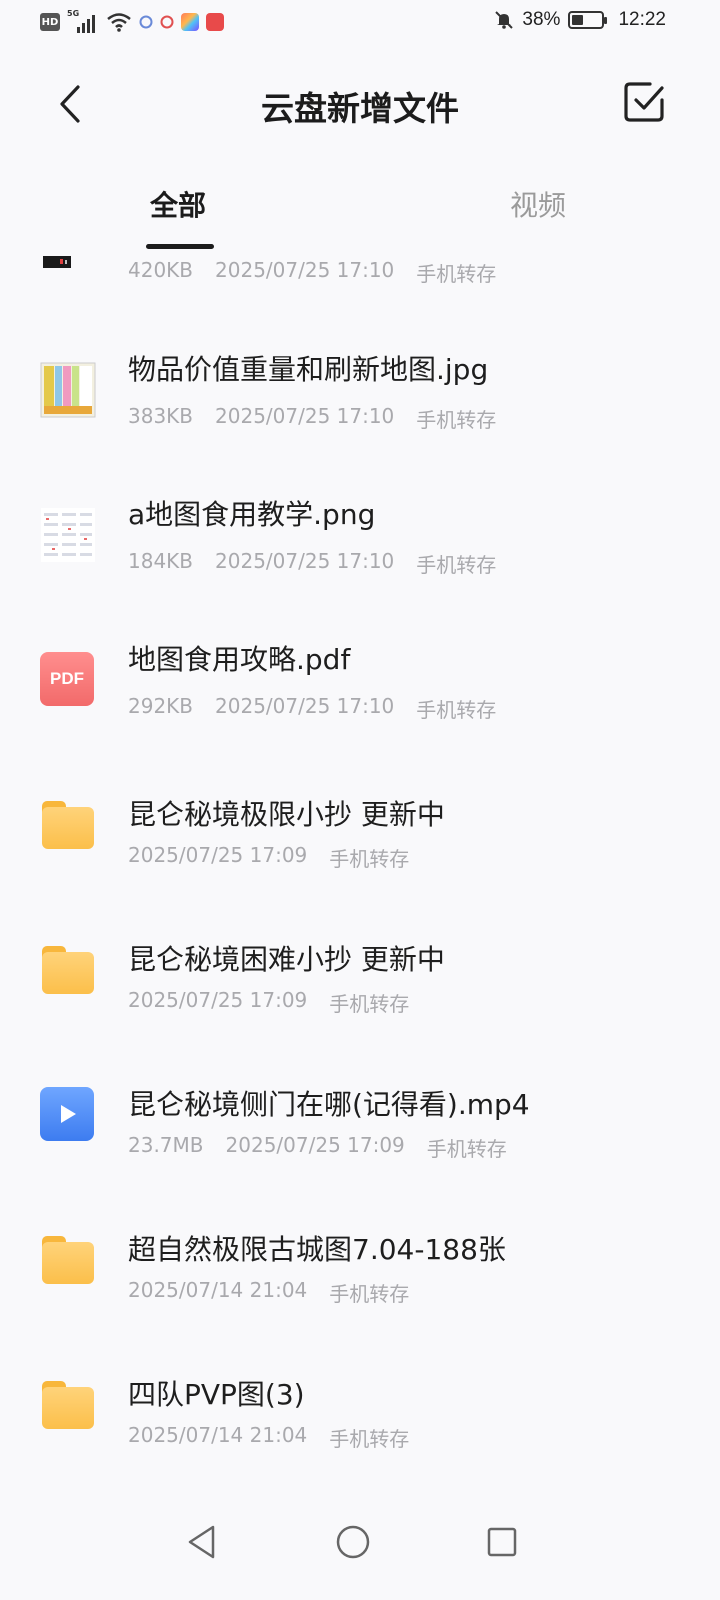 The height and width of the screenshot is (1600, 720). I want to click on checkbox-icon, so click(644, 102).